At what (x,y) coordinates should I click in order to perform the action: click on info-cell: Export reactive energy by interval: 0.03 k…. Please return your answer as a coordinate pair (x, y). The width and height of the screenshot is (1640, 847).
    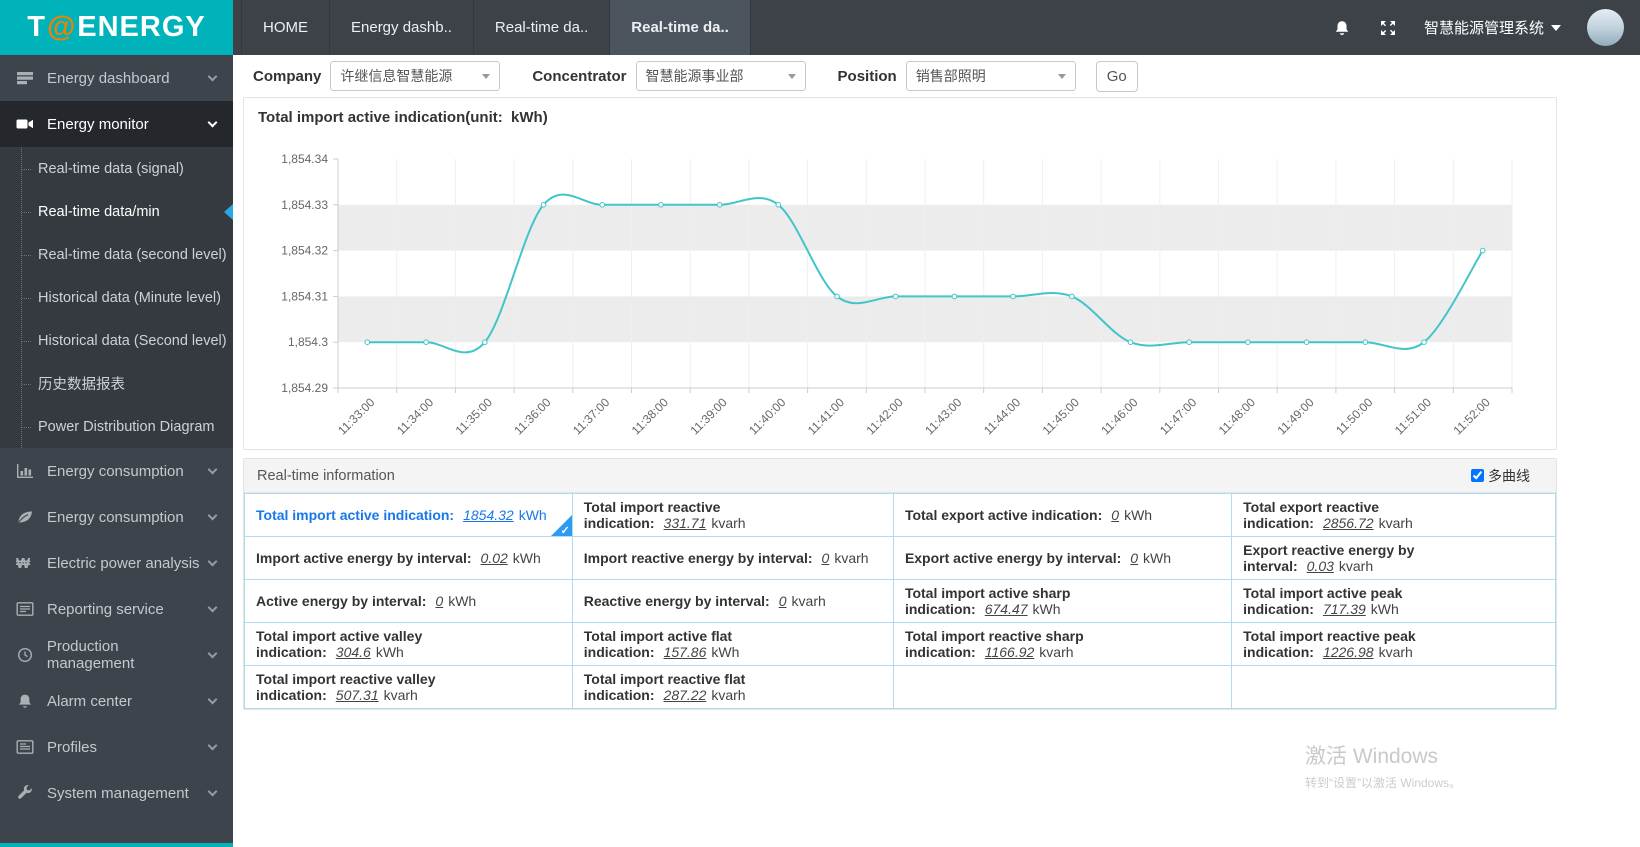
    Looking at the image, I should click on (1393, 558).